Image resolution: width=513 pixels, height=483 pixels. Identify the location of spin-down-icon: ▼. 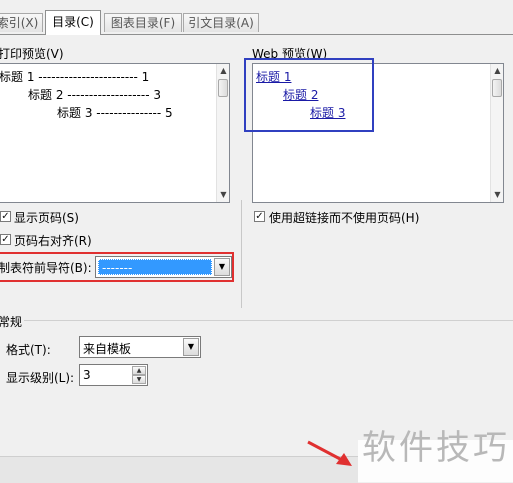
(139, 379).